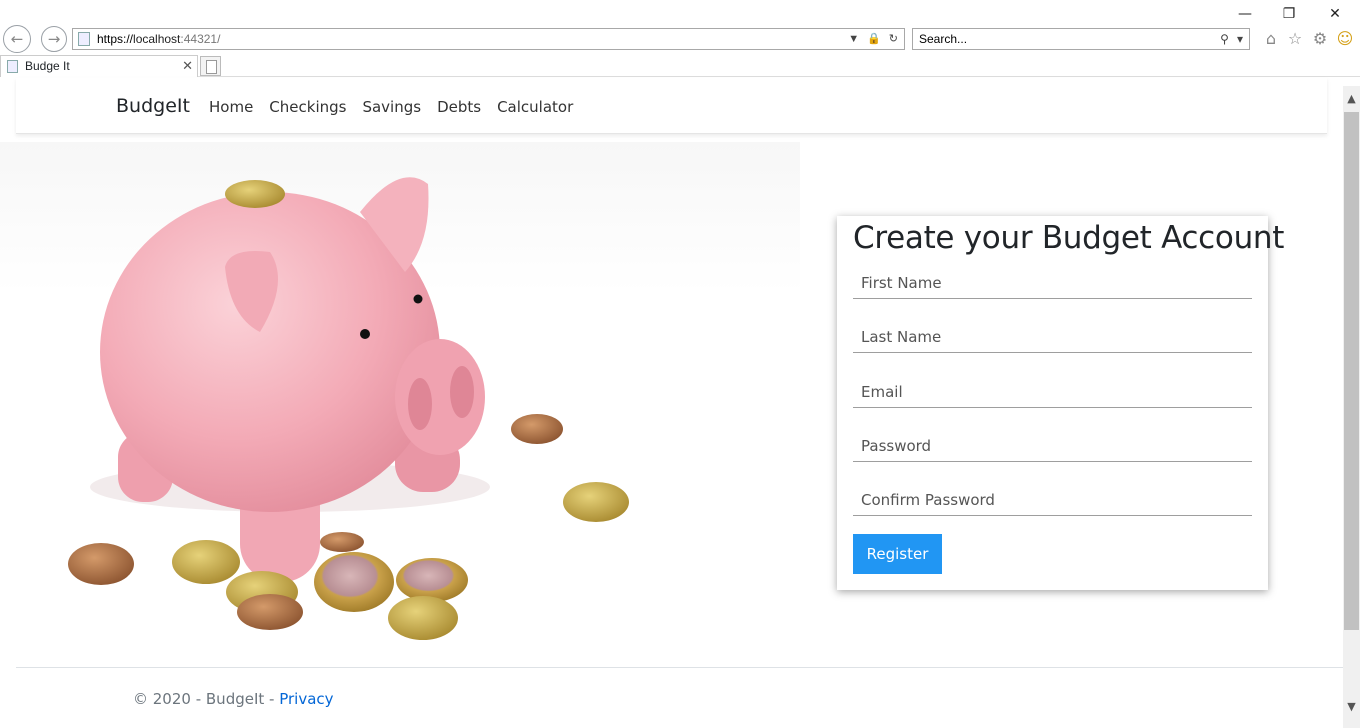 Image resolution: width=1360 pixels, height=728 pixels. What do you see at coordinates (47, 66) in the screenshot?
I see `tab-title: Budge It` at bounding box center [47, 66].